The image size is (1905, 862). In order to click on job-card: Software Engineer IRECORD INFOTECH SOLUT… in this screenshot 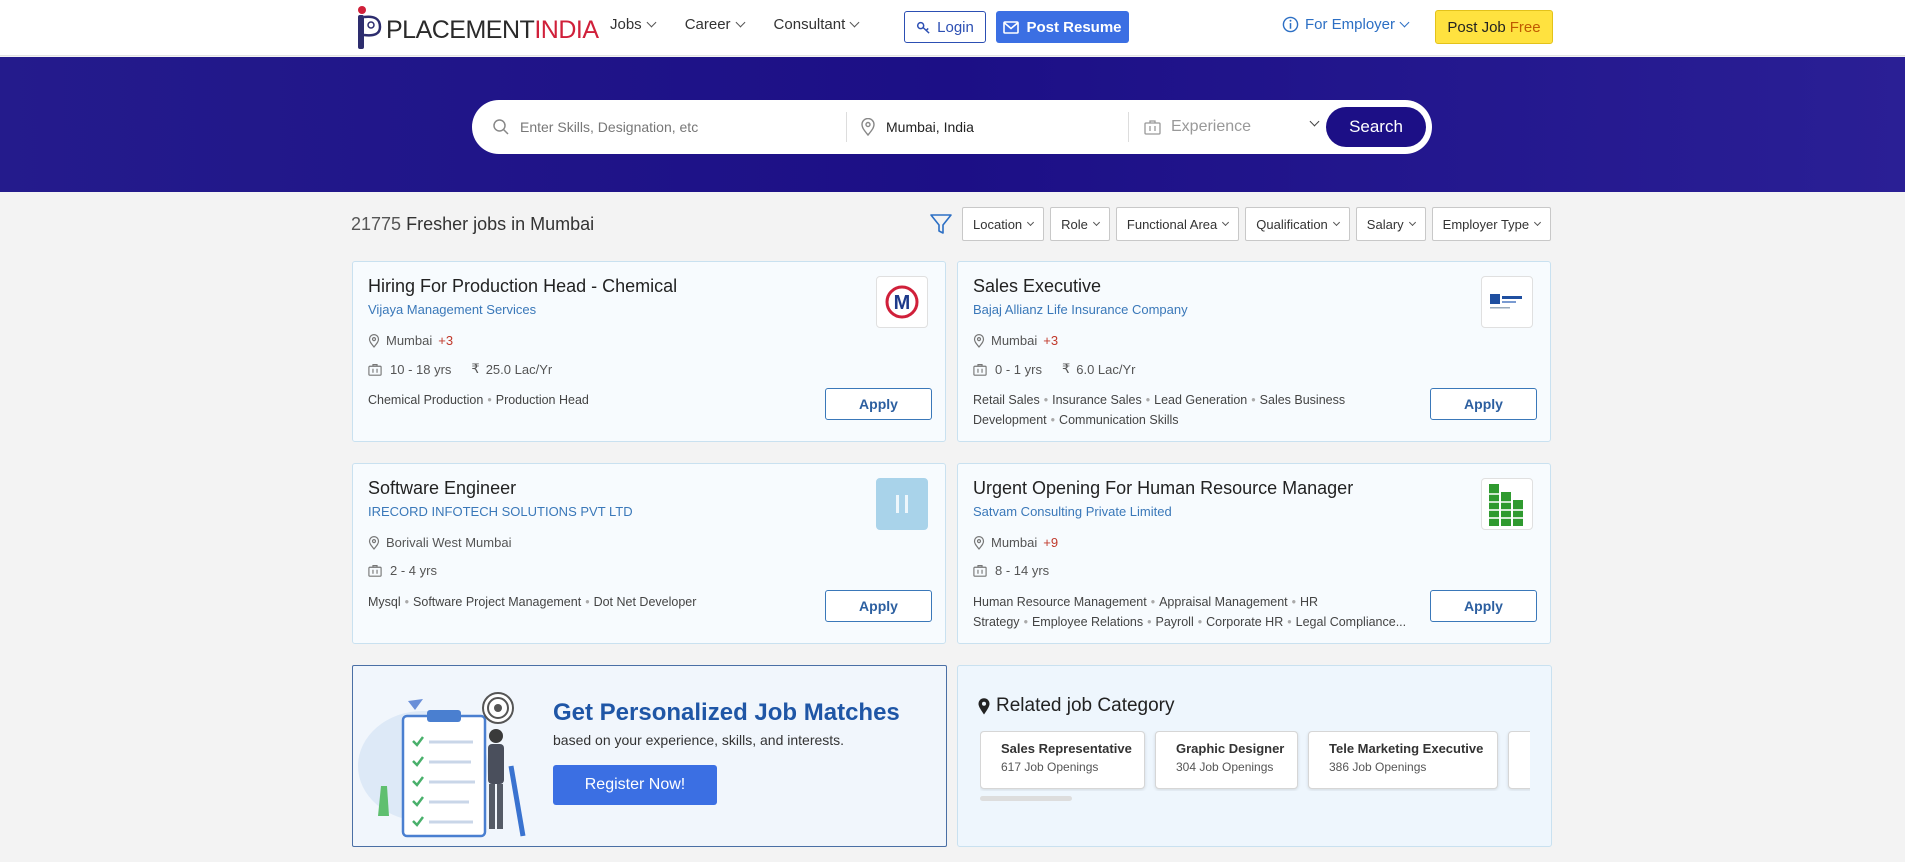, I will do `click(649, 553)`.